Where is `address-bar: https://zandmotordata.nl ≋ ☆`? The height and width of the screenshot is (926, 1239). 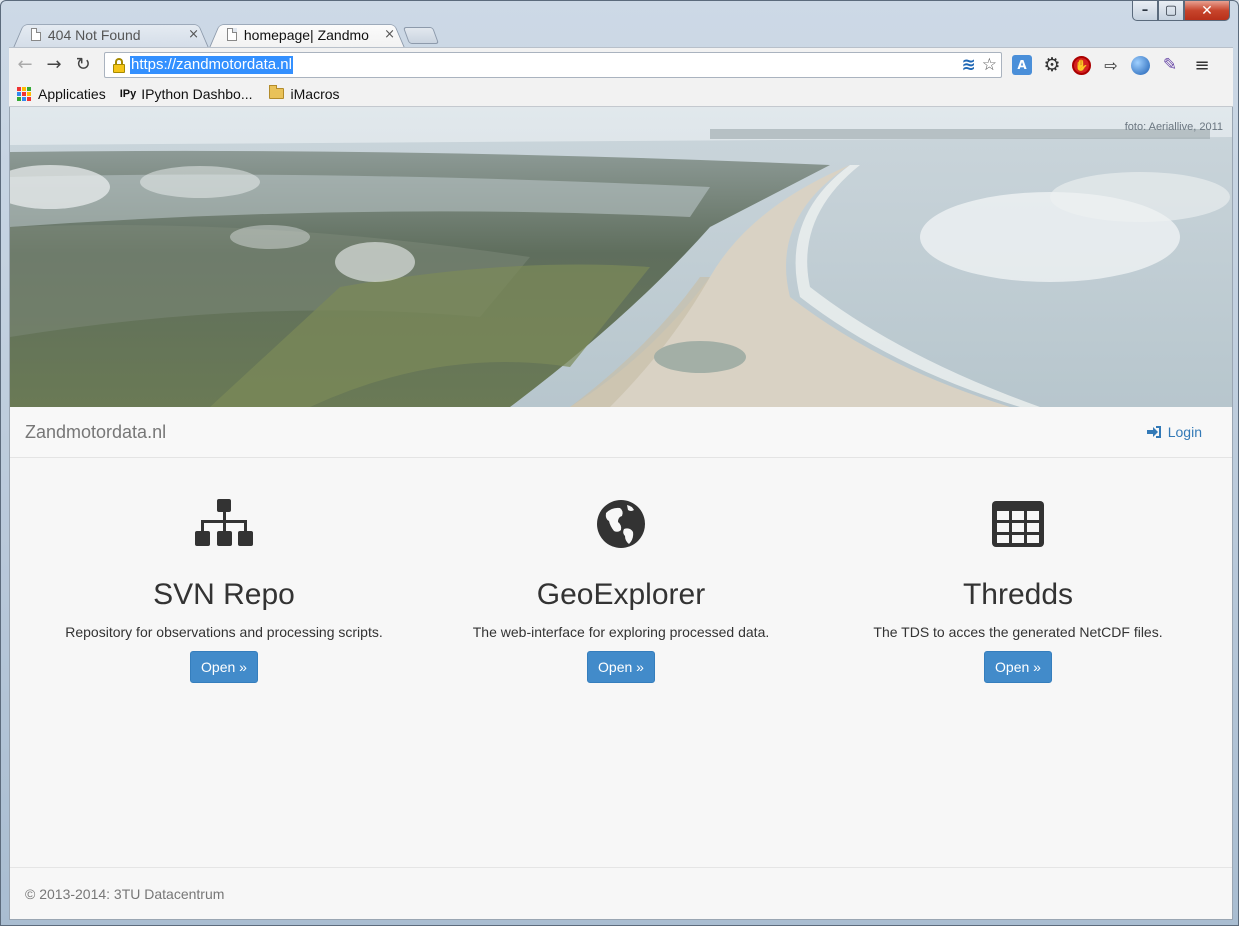
address-bar: https://zandmotordata.nl ≋ ☆ is located at coordinates (553, 65).